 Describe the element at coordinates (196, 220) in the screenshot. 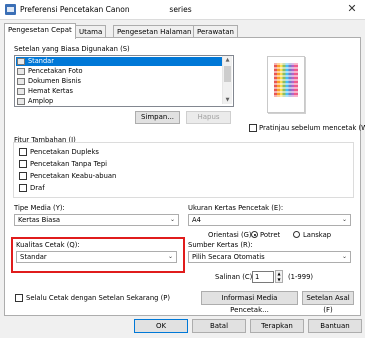

I see `paper-size-value: A4` at that location.